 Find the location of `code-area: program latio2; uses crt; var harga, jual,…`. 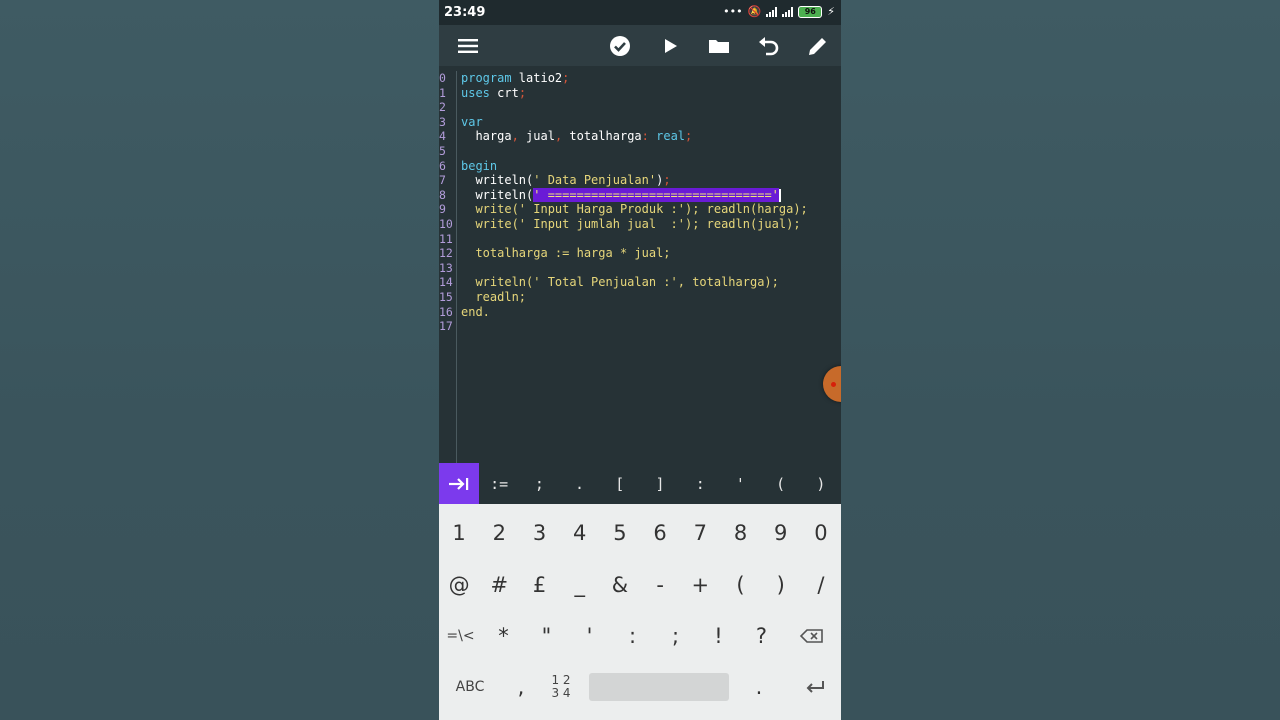

code-area: program latio2; uses crt; var harga, jual,… is located at coordinates (651, 202).